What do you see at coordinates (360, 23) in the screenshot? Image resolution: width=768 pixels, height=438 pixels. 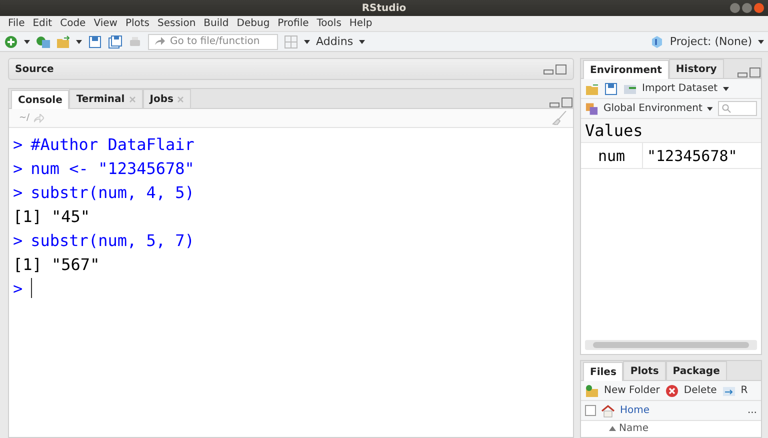 I see `menu-item: Help` at bounding box center [360, 23].